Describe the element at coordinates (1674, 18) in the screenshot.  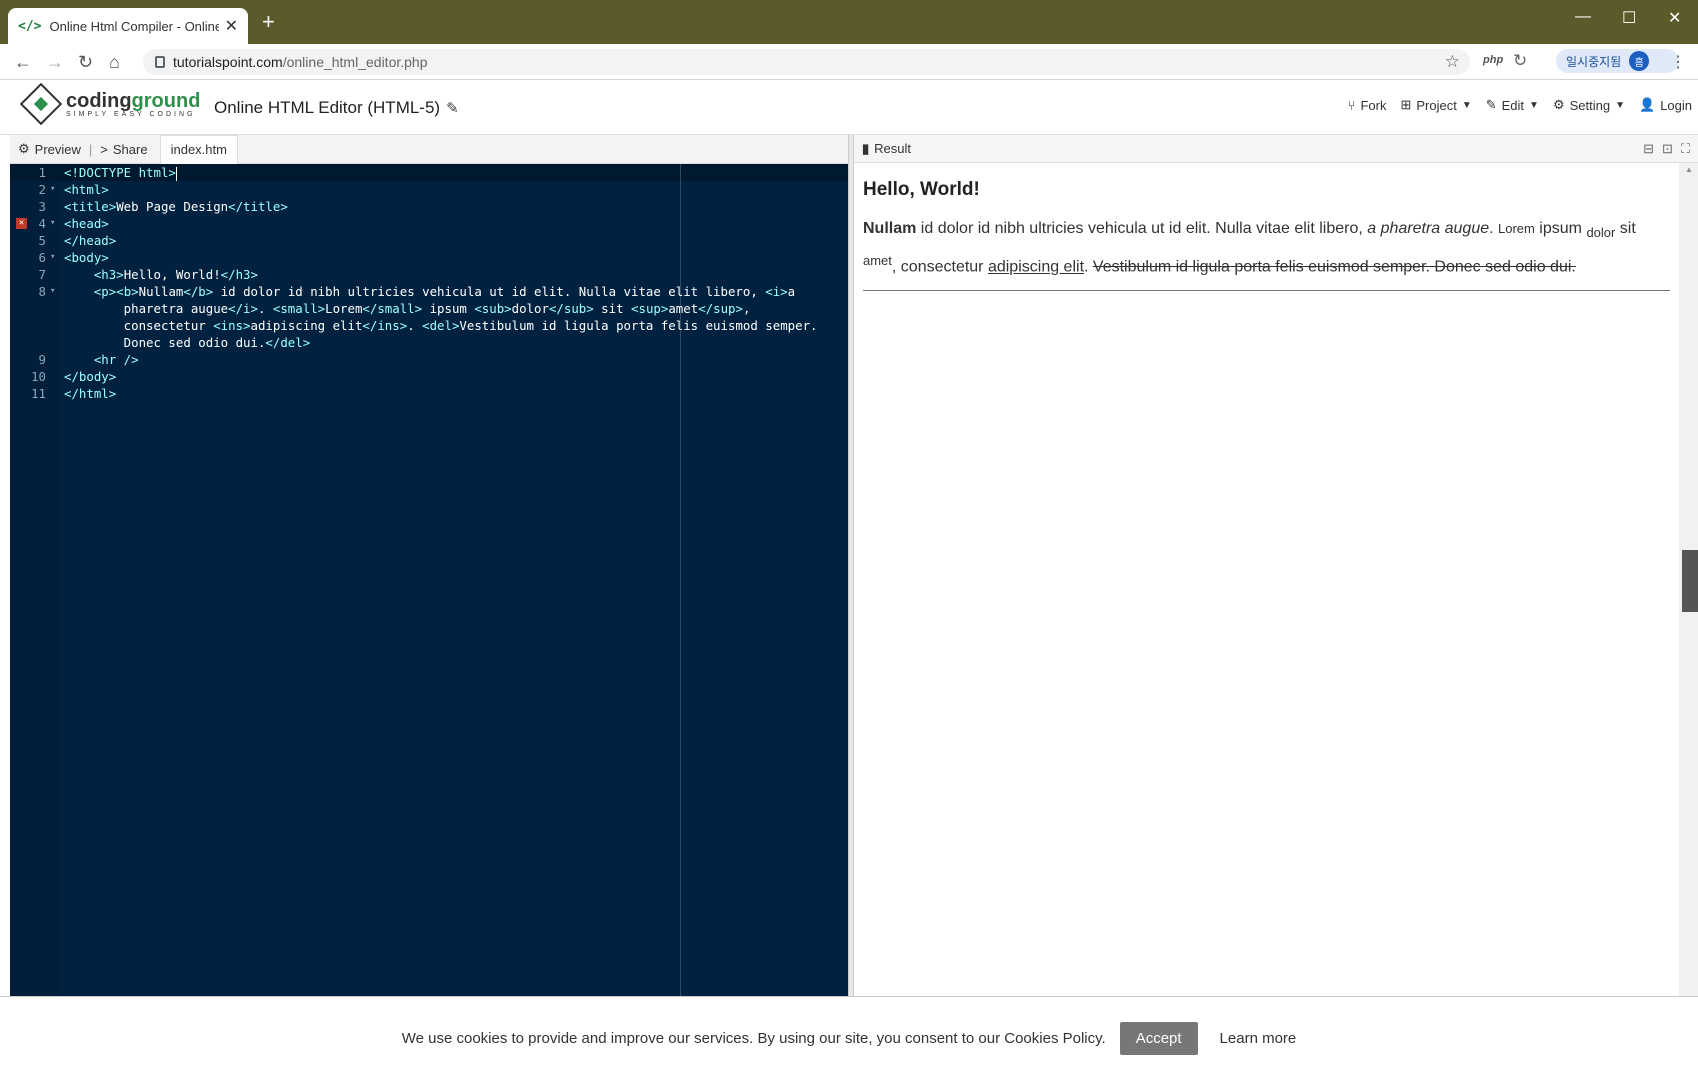
I see `close-window-icon: ✕` at that location.